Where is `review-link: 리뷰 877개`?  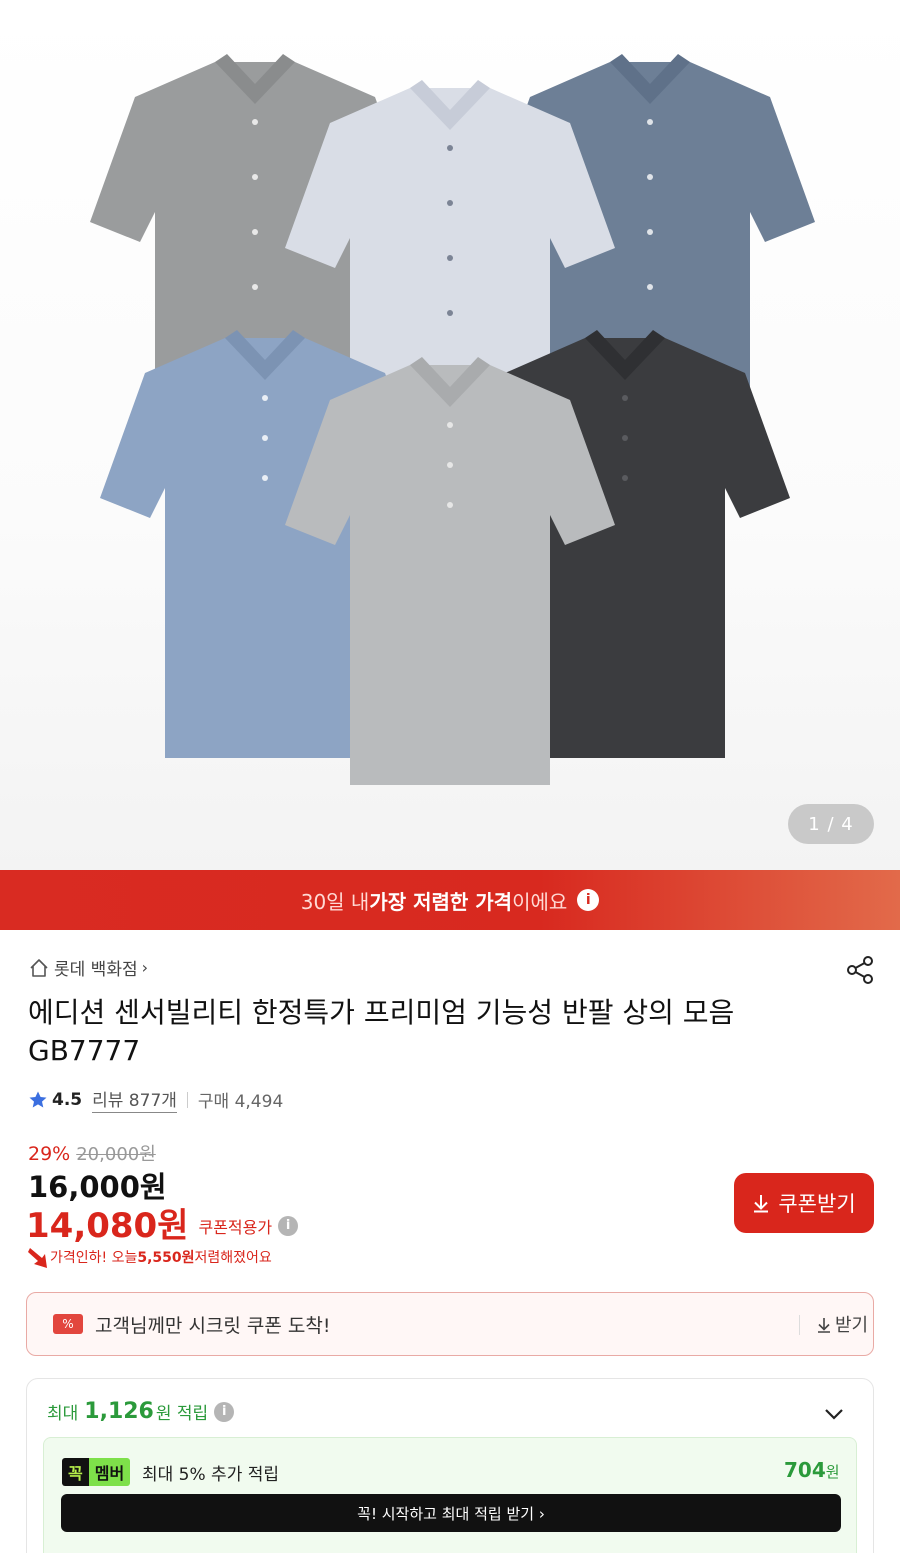
review-link: 리뷰 877개 is located at coordinates (134, 1099).